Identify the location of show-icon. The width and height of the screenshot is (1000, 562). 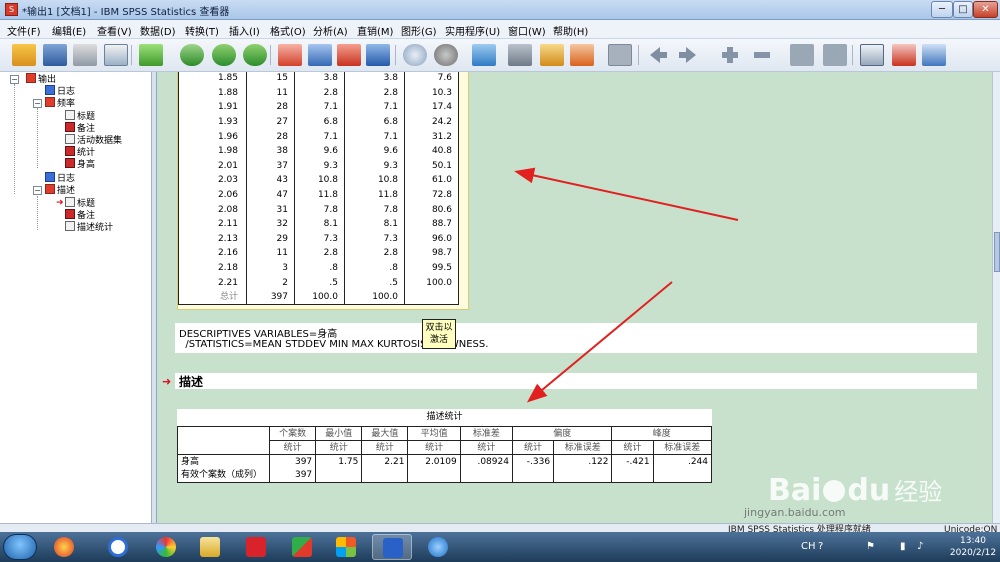
(802, 55).